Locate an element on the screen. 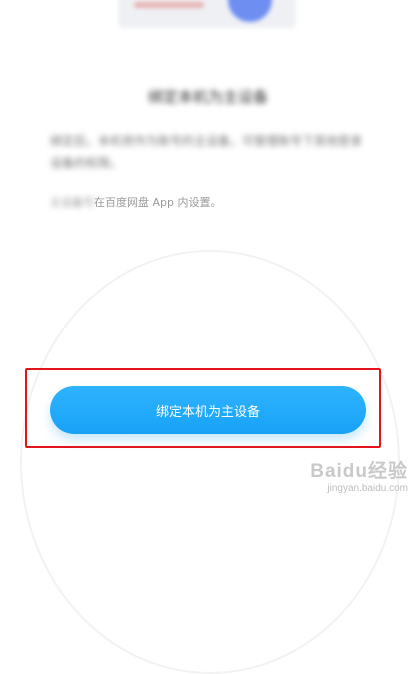 The width and height of the screenshot is (416, 674). description-text: 绑定后，本机将作为账号的主设备，可管理账号下其他登录设备的权限。 is located at coordinates (206, 152).